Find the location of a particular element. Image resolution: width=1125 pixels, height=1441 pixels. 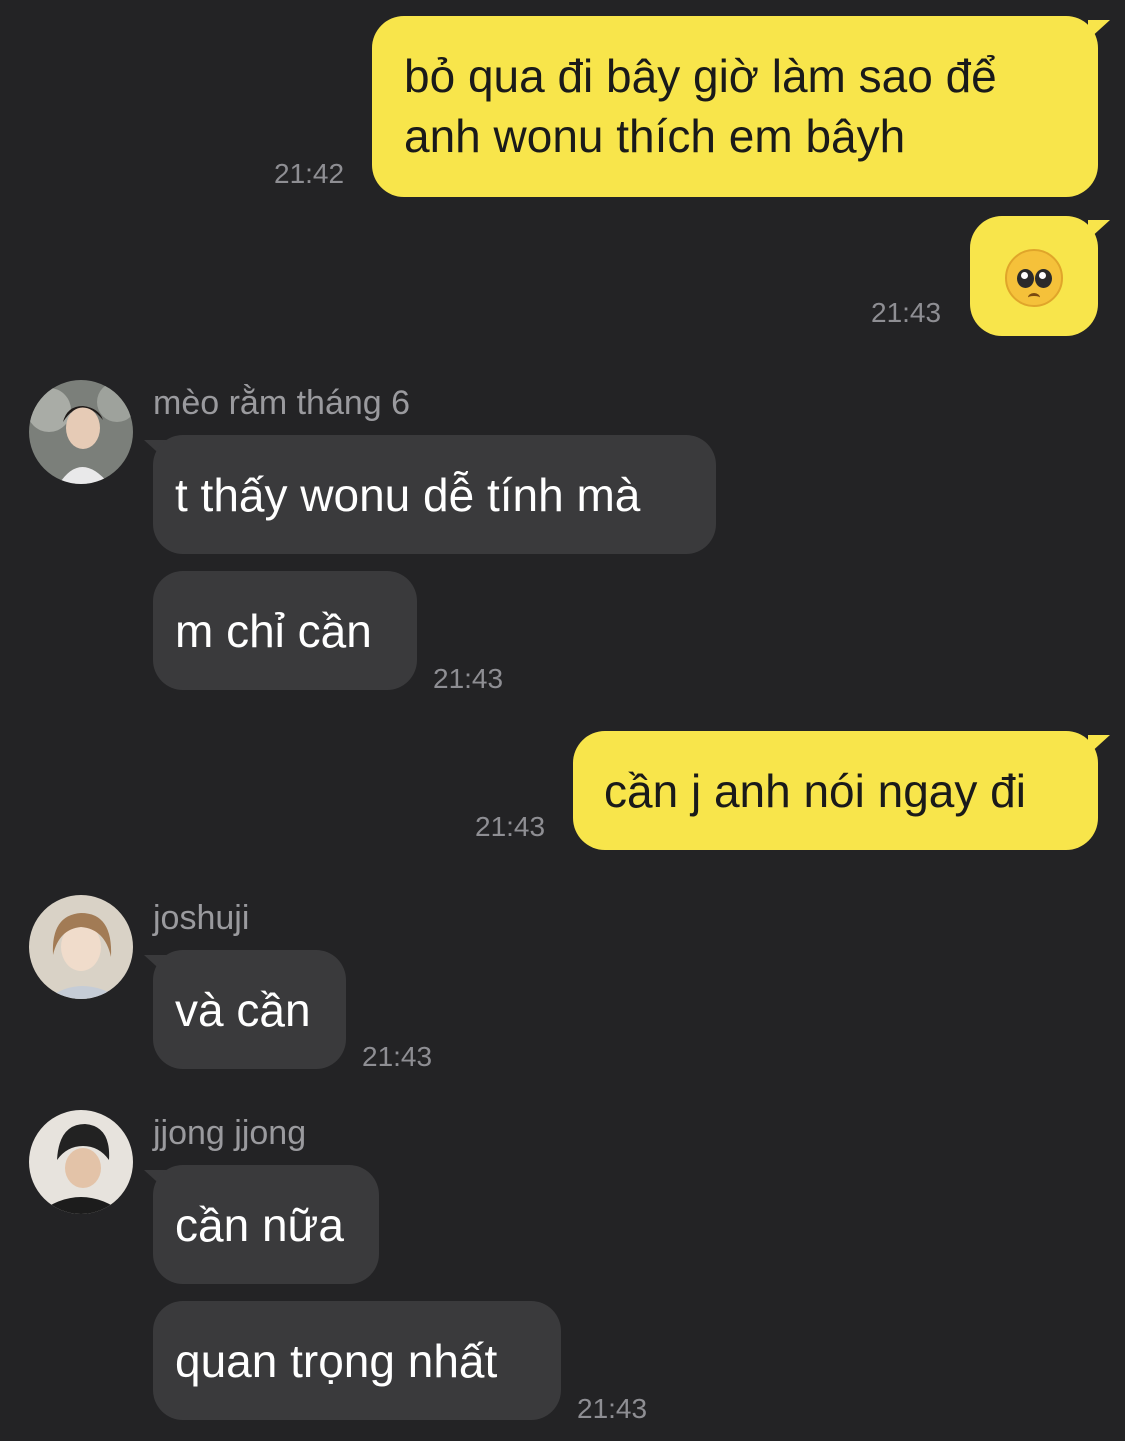

message-text: quan trọng nhất is located at coordinates (336, 1361).